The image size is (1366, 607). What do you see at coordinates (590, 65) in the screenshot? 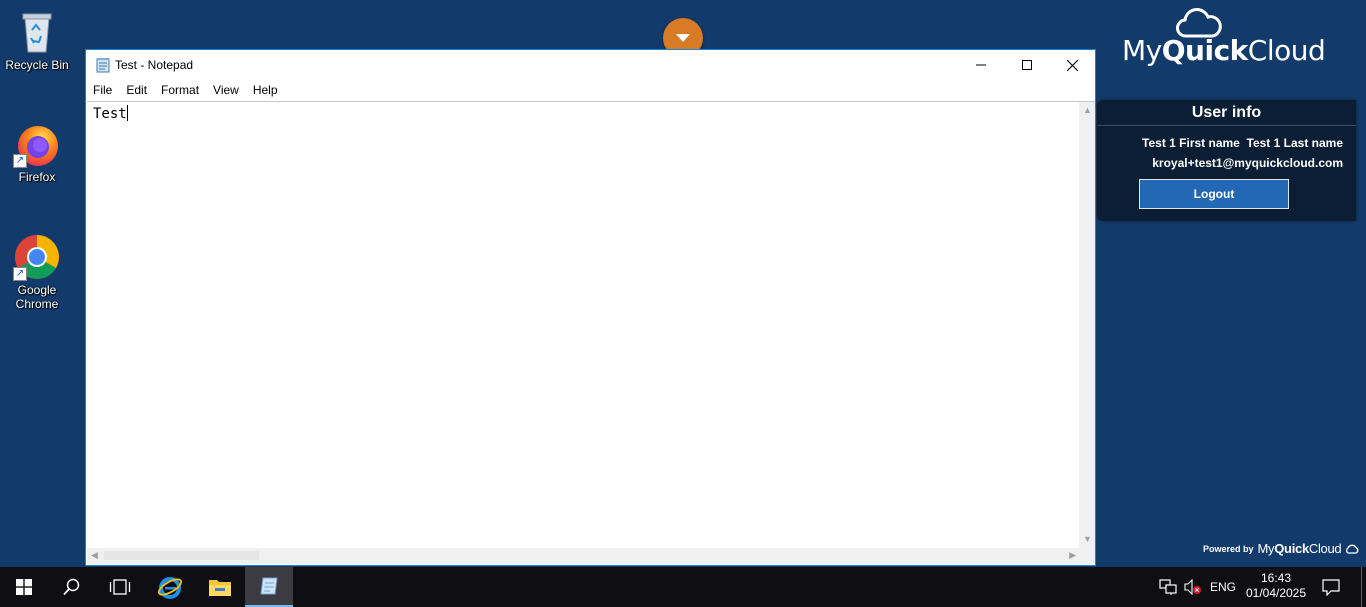
I see `title-bar: Test - Notepad` at bounding box center [590, 65].